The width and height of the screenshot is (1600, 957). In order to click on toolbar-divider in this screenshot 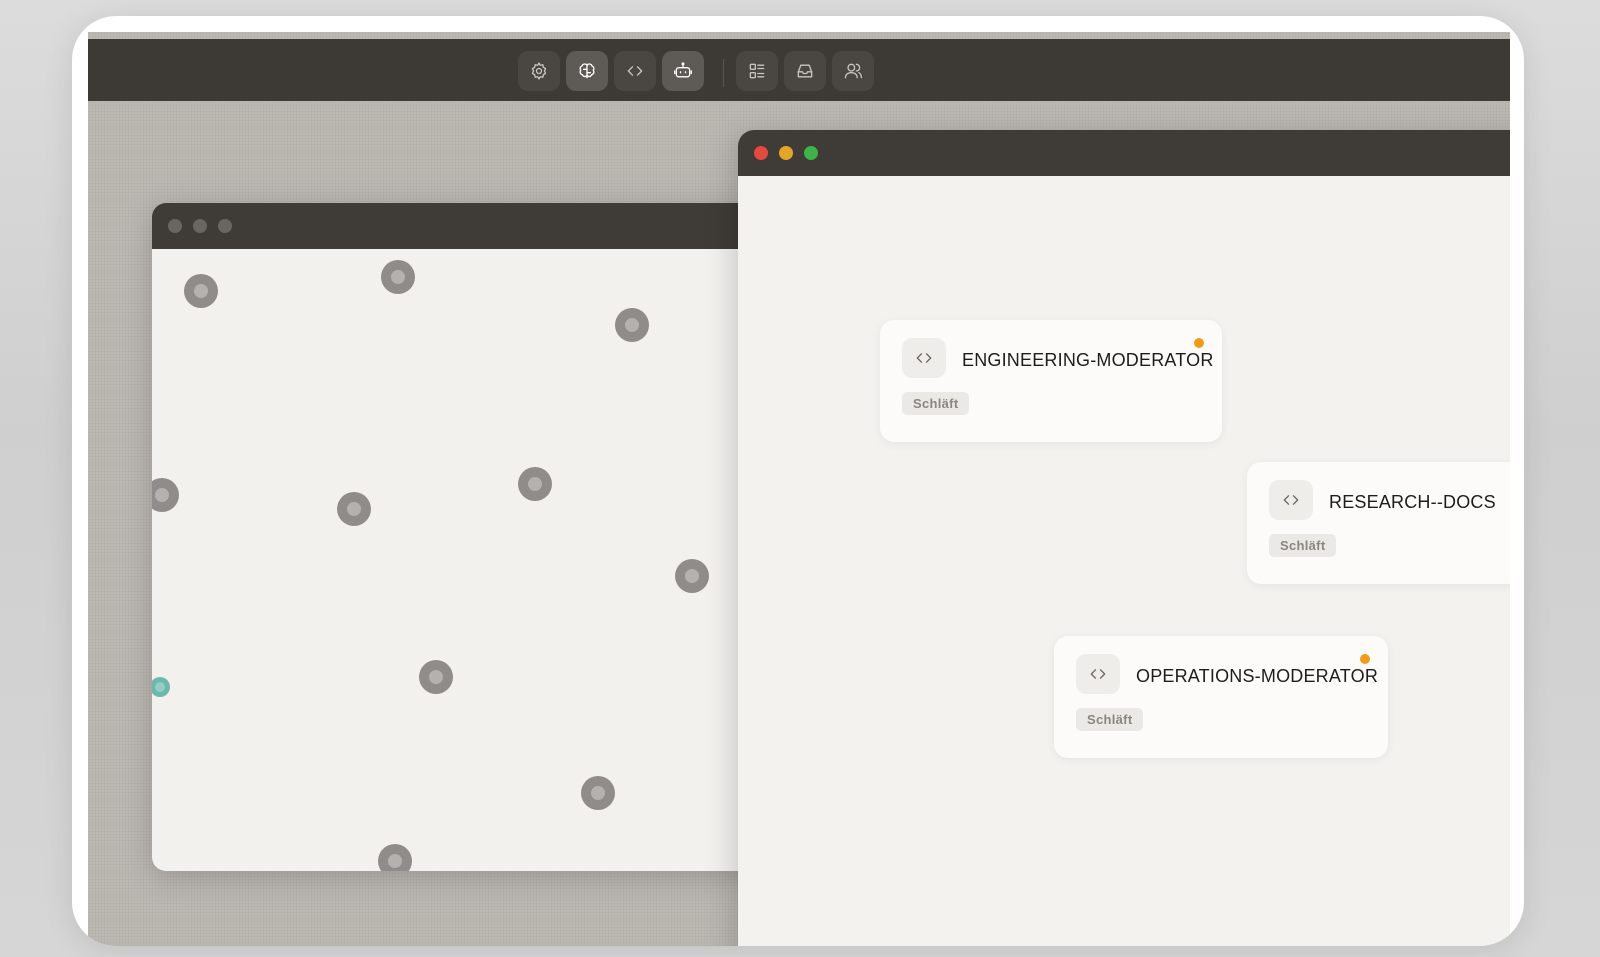, I will do `click(723, 73)`.